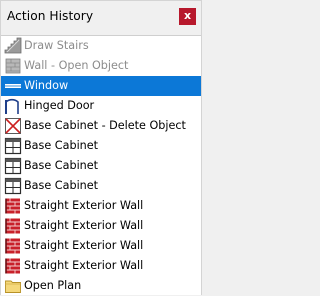  Describe the element at coordinates (187, 16) in the screenshot. I see `close-button: x` at that location.